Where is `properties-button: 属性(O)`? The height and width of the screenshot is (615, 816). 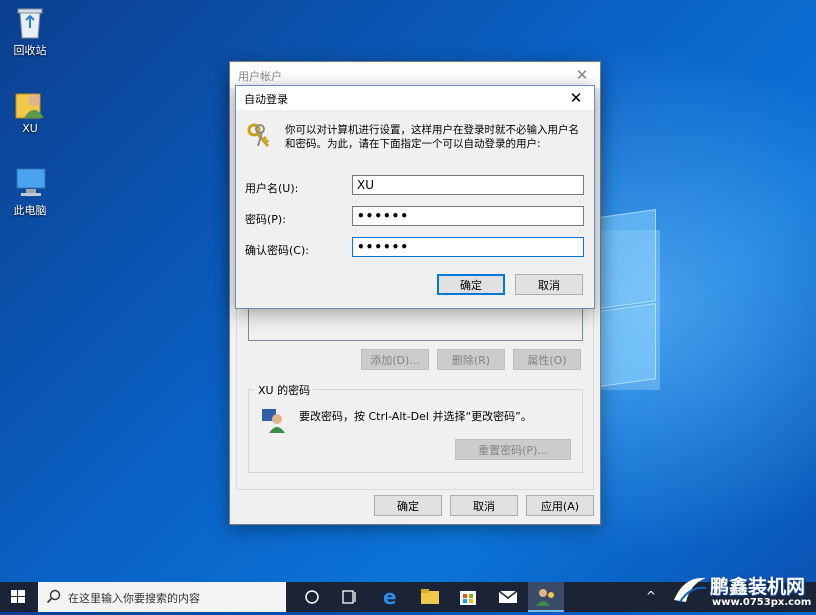 properties-button: 属性(O) is located at coordinates (547, 359).